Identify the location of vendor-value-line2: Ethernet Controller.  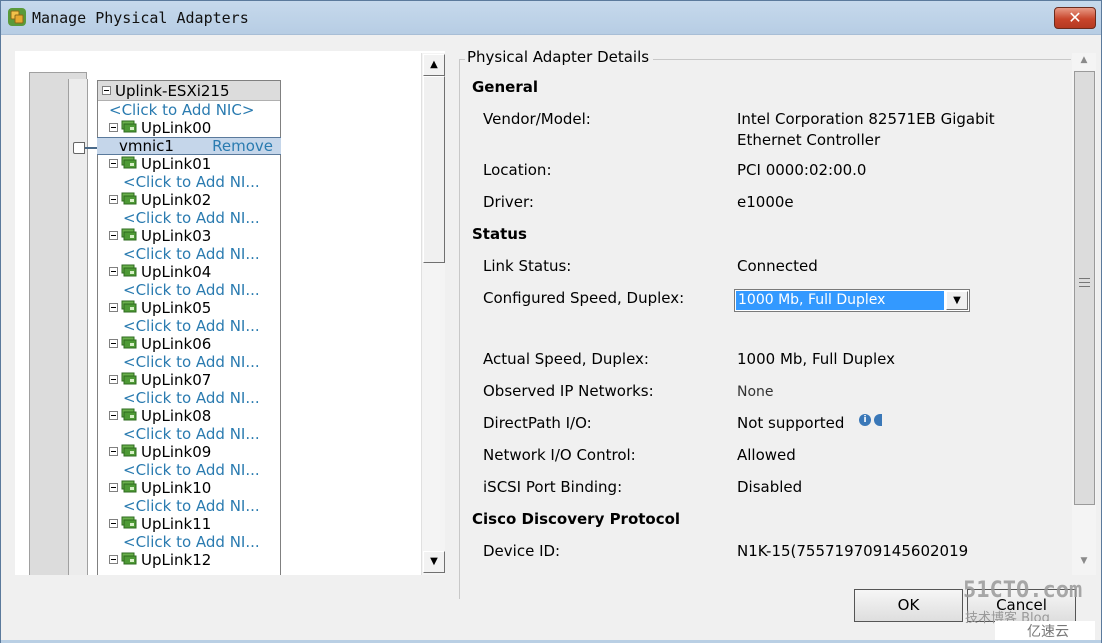
(809, 140).